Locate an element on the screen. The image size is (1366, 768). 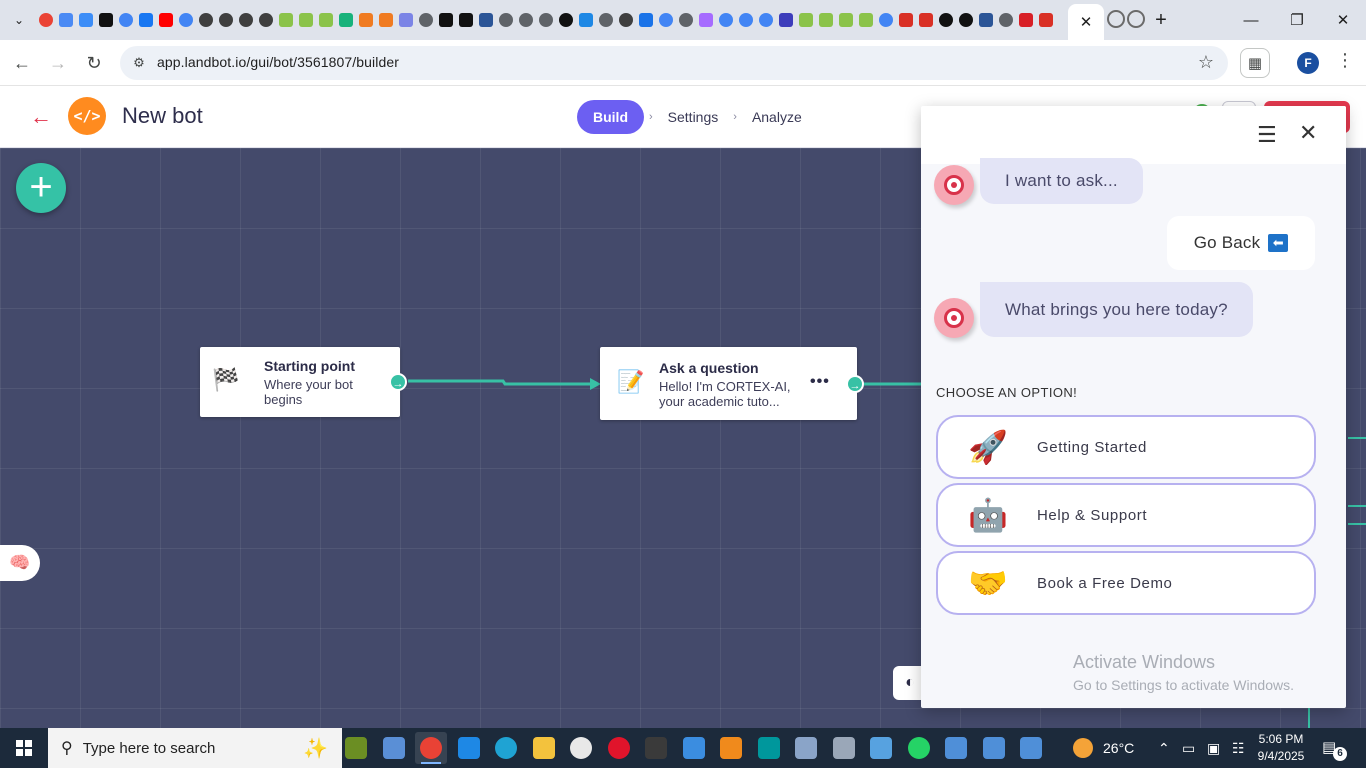
my-icon is located at coordinates (1026, 20).